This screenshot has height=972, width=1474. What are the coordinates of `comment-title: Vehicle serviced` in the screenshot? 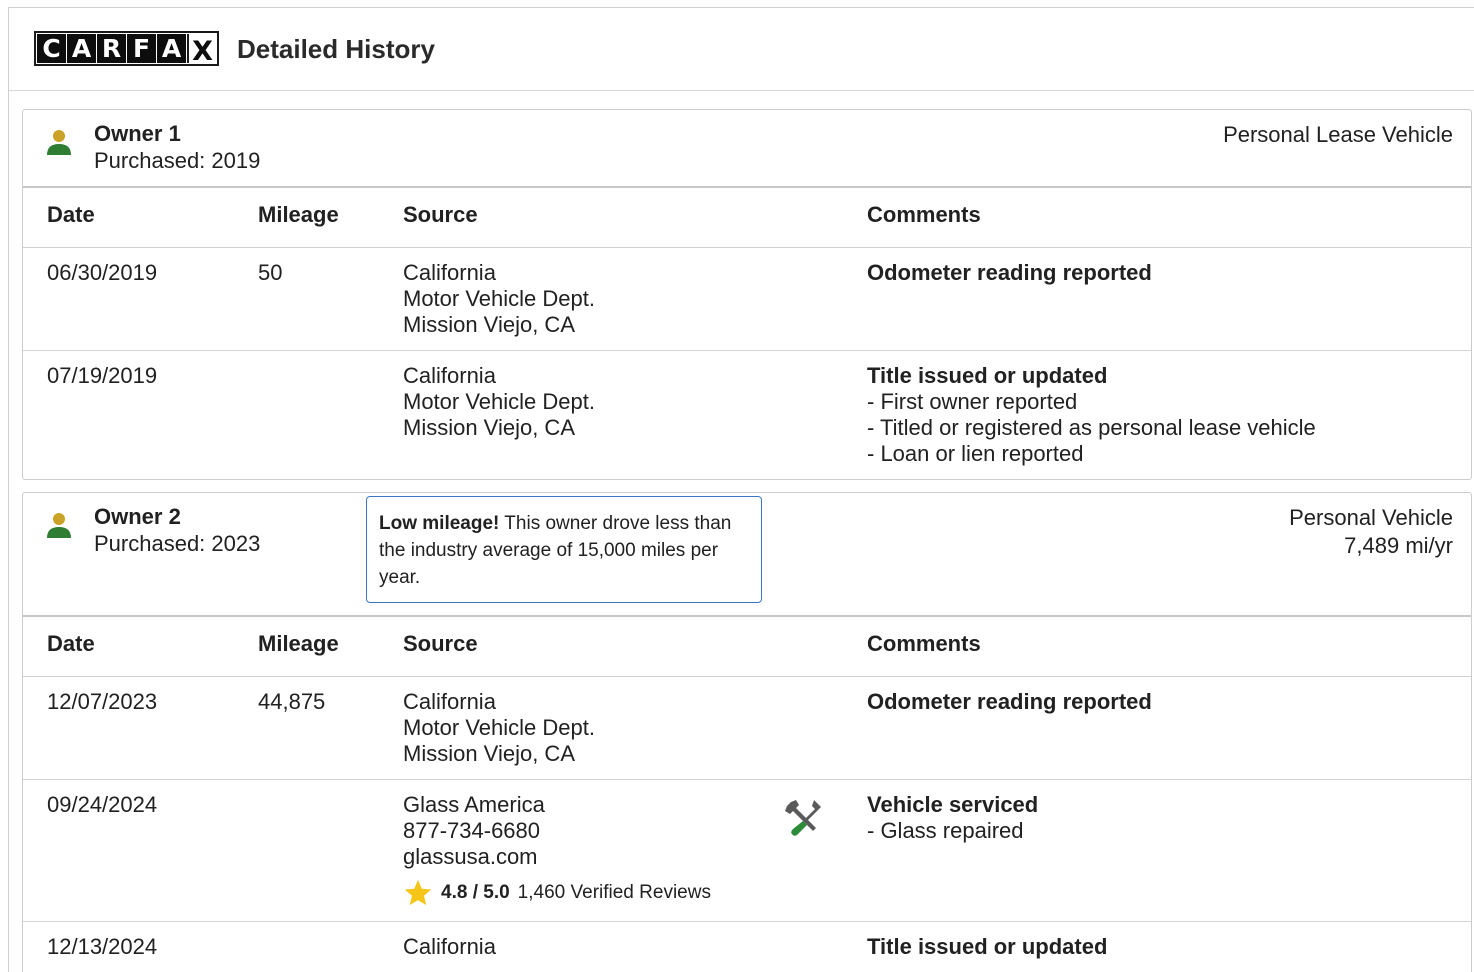 It's located at (953, 804).